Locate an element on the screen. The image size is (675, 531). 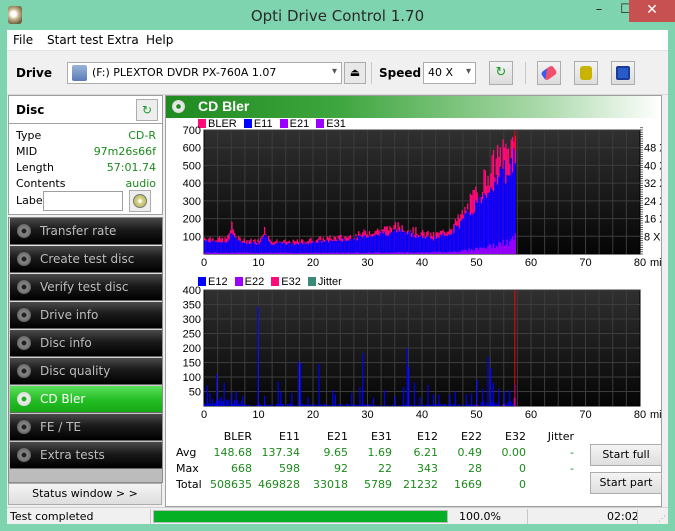
nav-create-test-disc: Create test disc is located at coordinates (86, 259).